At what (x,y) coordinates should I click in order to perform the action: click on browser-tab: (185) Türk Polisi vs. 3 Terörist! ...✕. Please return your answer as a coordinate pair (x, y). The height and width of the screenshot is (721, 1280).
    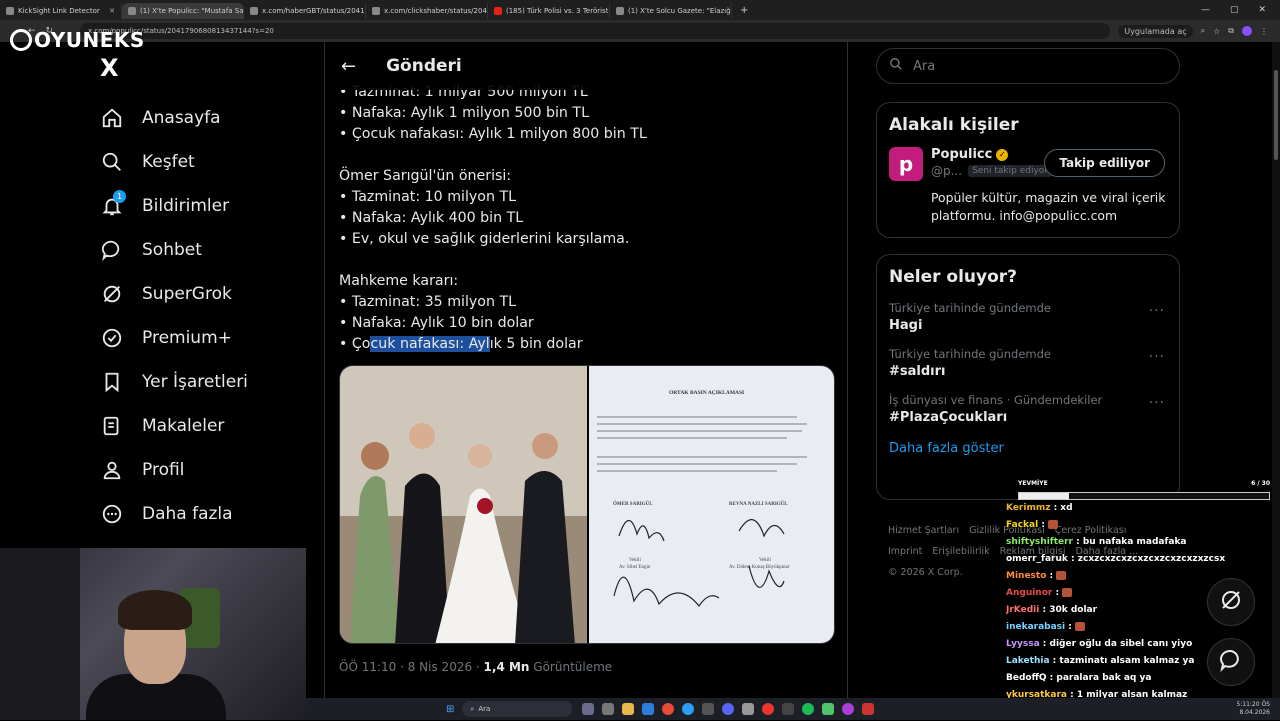
    Looking at the image, I should click on (549, 11).